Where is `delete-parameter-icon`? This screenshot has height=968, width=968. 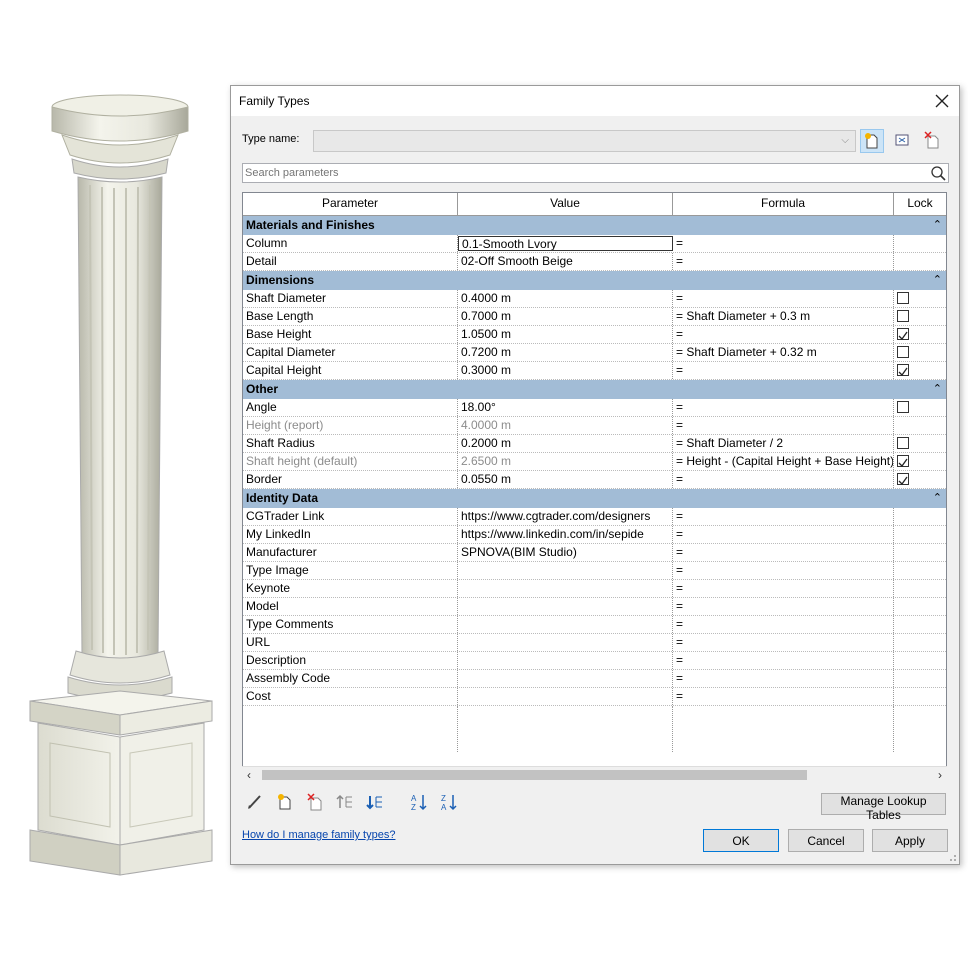 delete-parameter-icon is located at coordinates (315, 802).